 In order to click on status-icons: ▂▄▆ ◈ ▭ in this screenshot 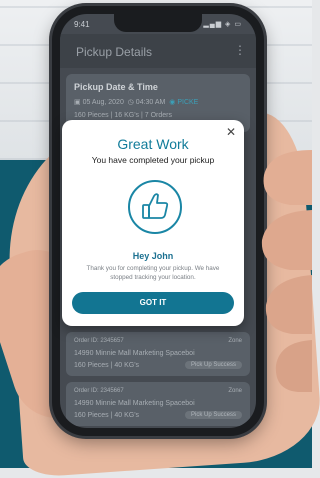, I will do `click(222, 24)`.